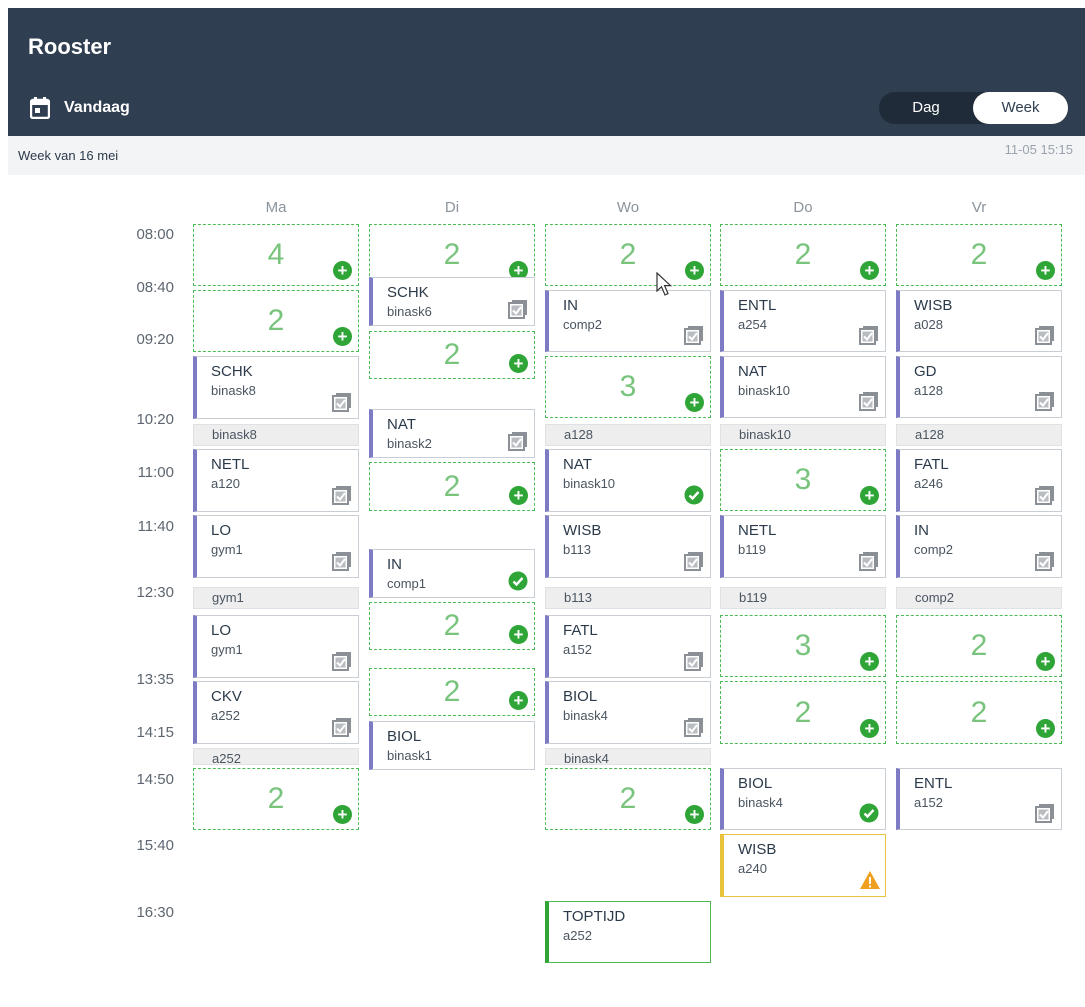 This screenshot has height=1007, width=1085. What do you see at coordinates (155, 472) in the screenshot?
I see `time-label: 11:00` at bounding box center [155, 472].